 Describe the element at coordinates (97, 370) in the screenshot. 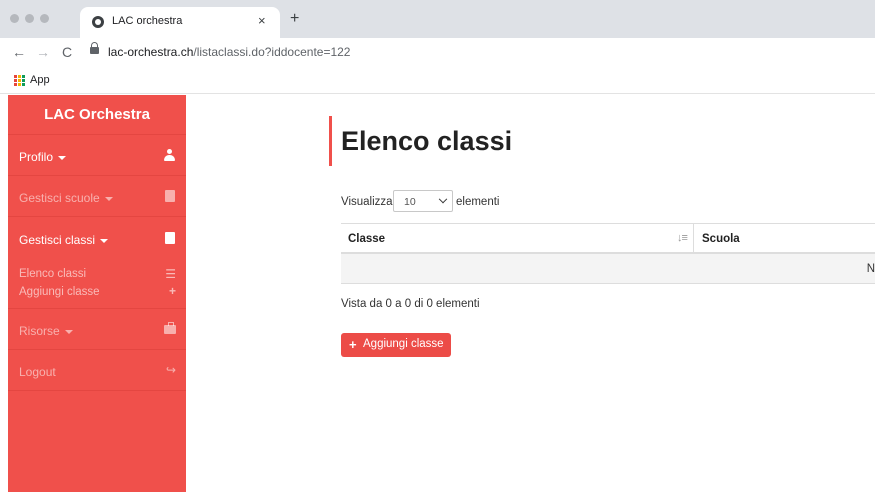

I see `sidebar-item-logout: Logout ↪` at that location.